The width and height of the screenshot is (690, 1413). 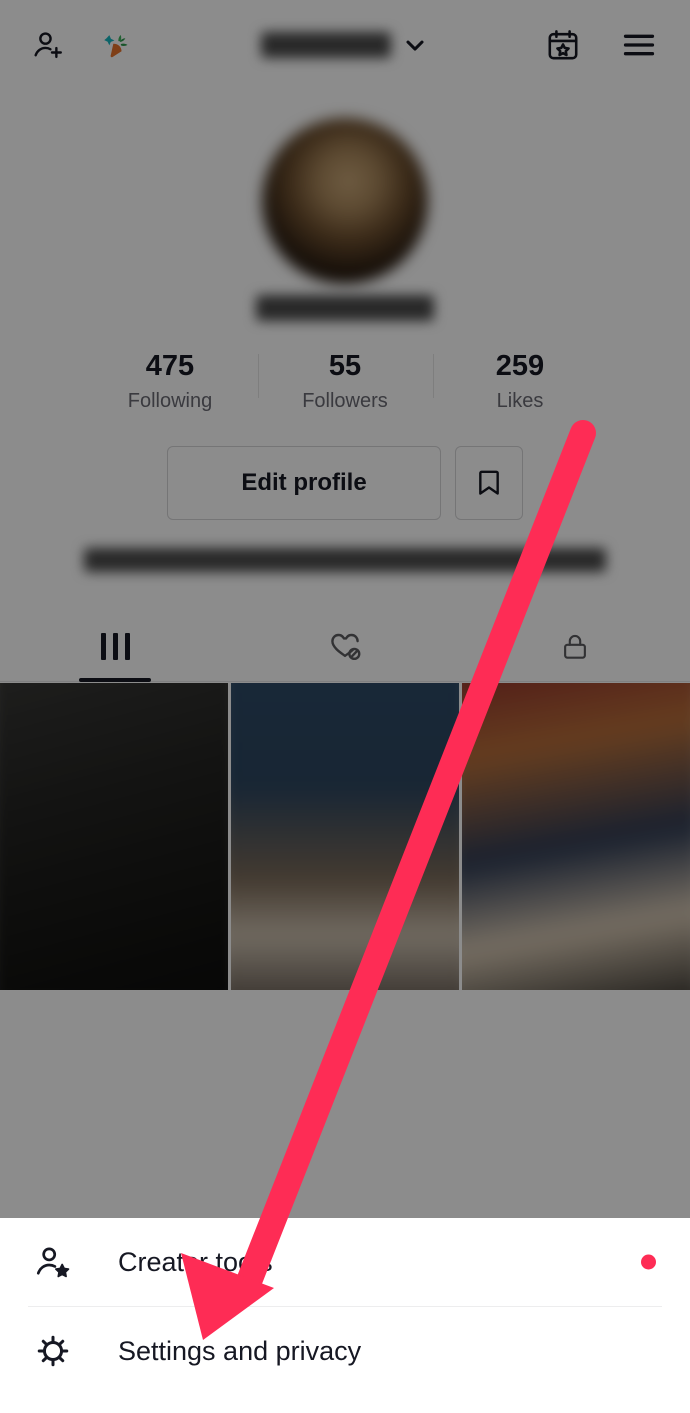 I want to click on notification-badge-dot, so click(x=648, y=1262).